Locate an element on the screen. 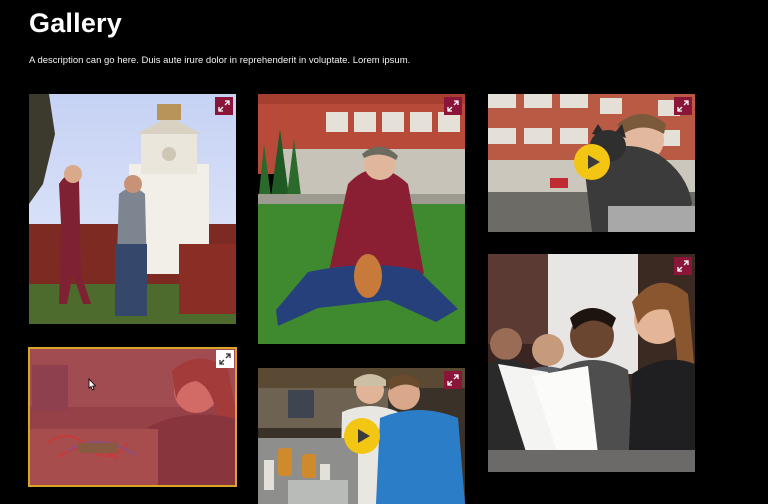 This screenshot has width=768, height=504. gallery-item-students-in-class is located at coordinates (591, 363).